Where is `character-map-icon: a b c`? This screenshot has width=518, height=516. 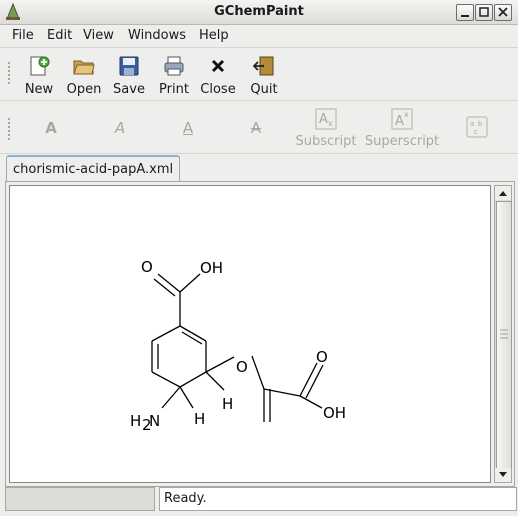 character-map-icon: a b c is located at coordinates (477, 127).